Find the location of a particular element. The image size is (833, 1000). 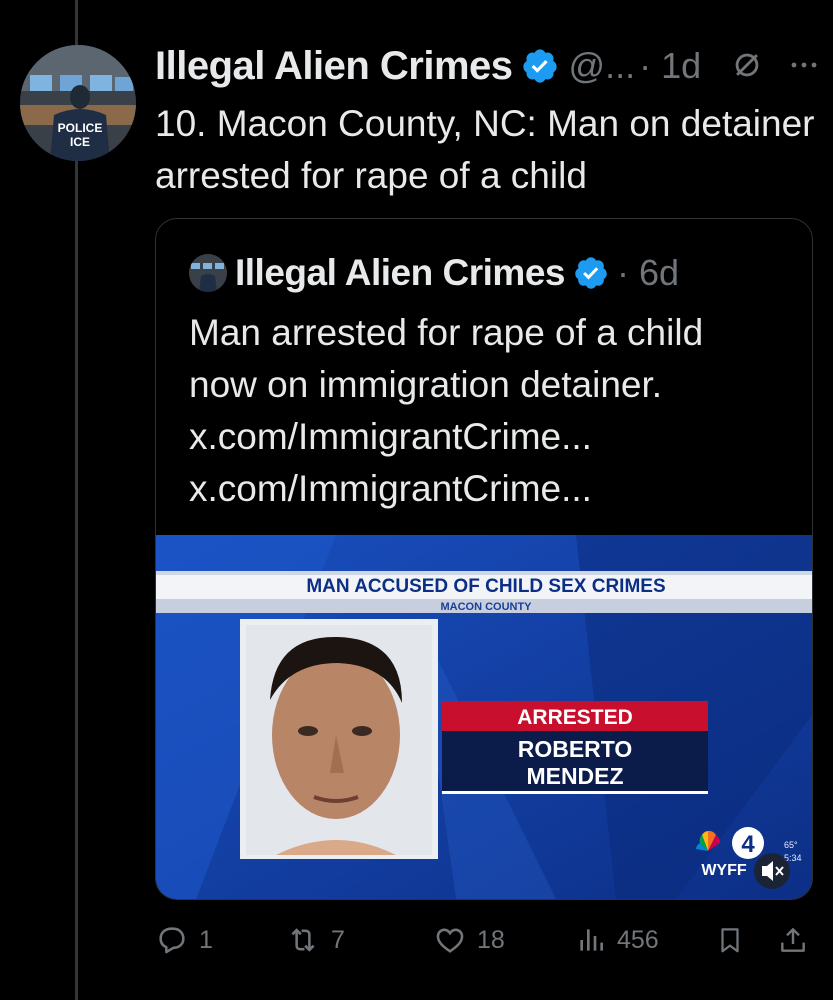

quoted-avatar-image is located at coordinates (208, 273).